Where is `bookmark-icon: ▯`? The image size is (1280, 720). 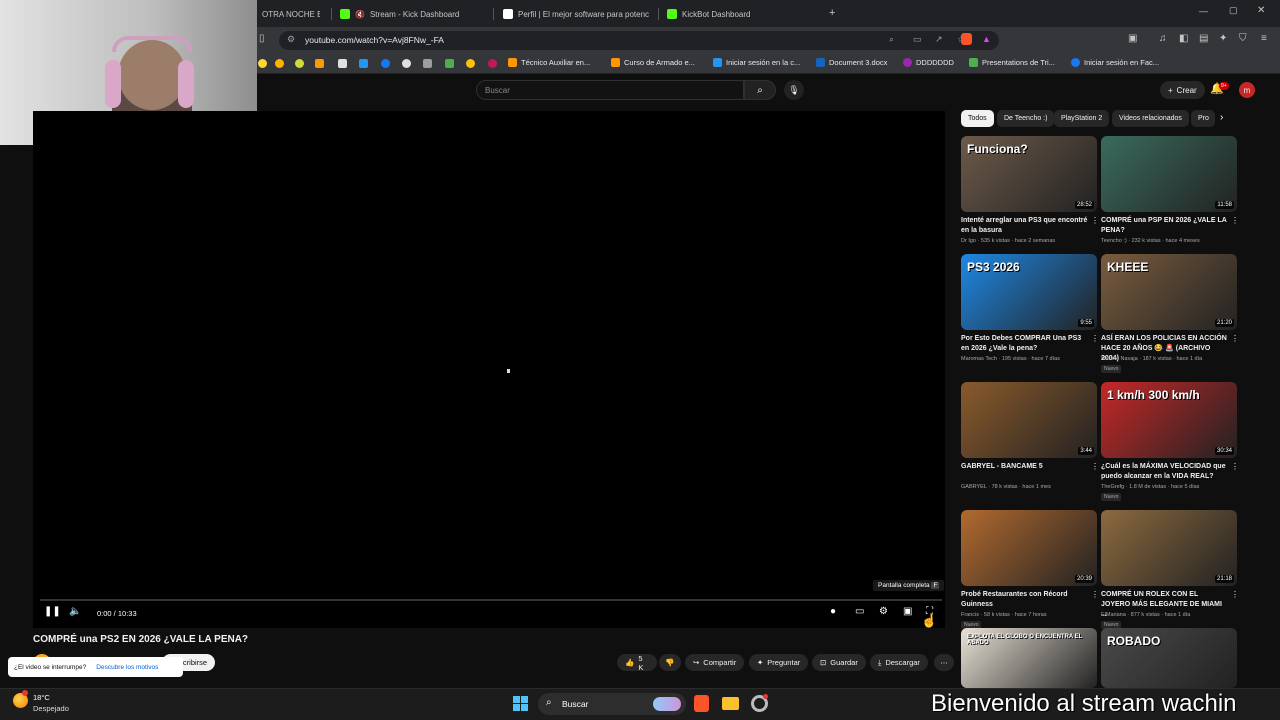 bookmark-icon: ▯ is located at coordinates (262, 38).